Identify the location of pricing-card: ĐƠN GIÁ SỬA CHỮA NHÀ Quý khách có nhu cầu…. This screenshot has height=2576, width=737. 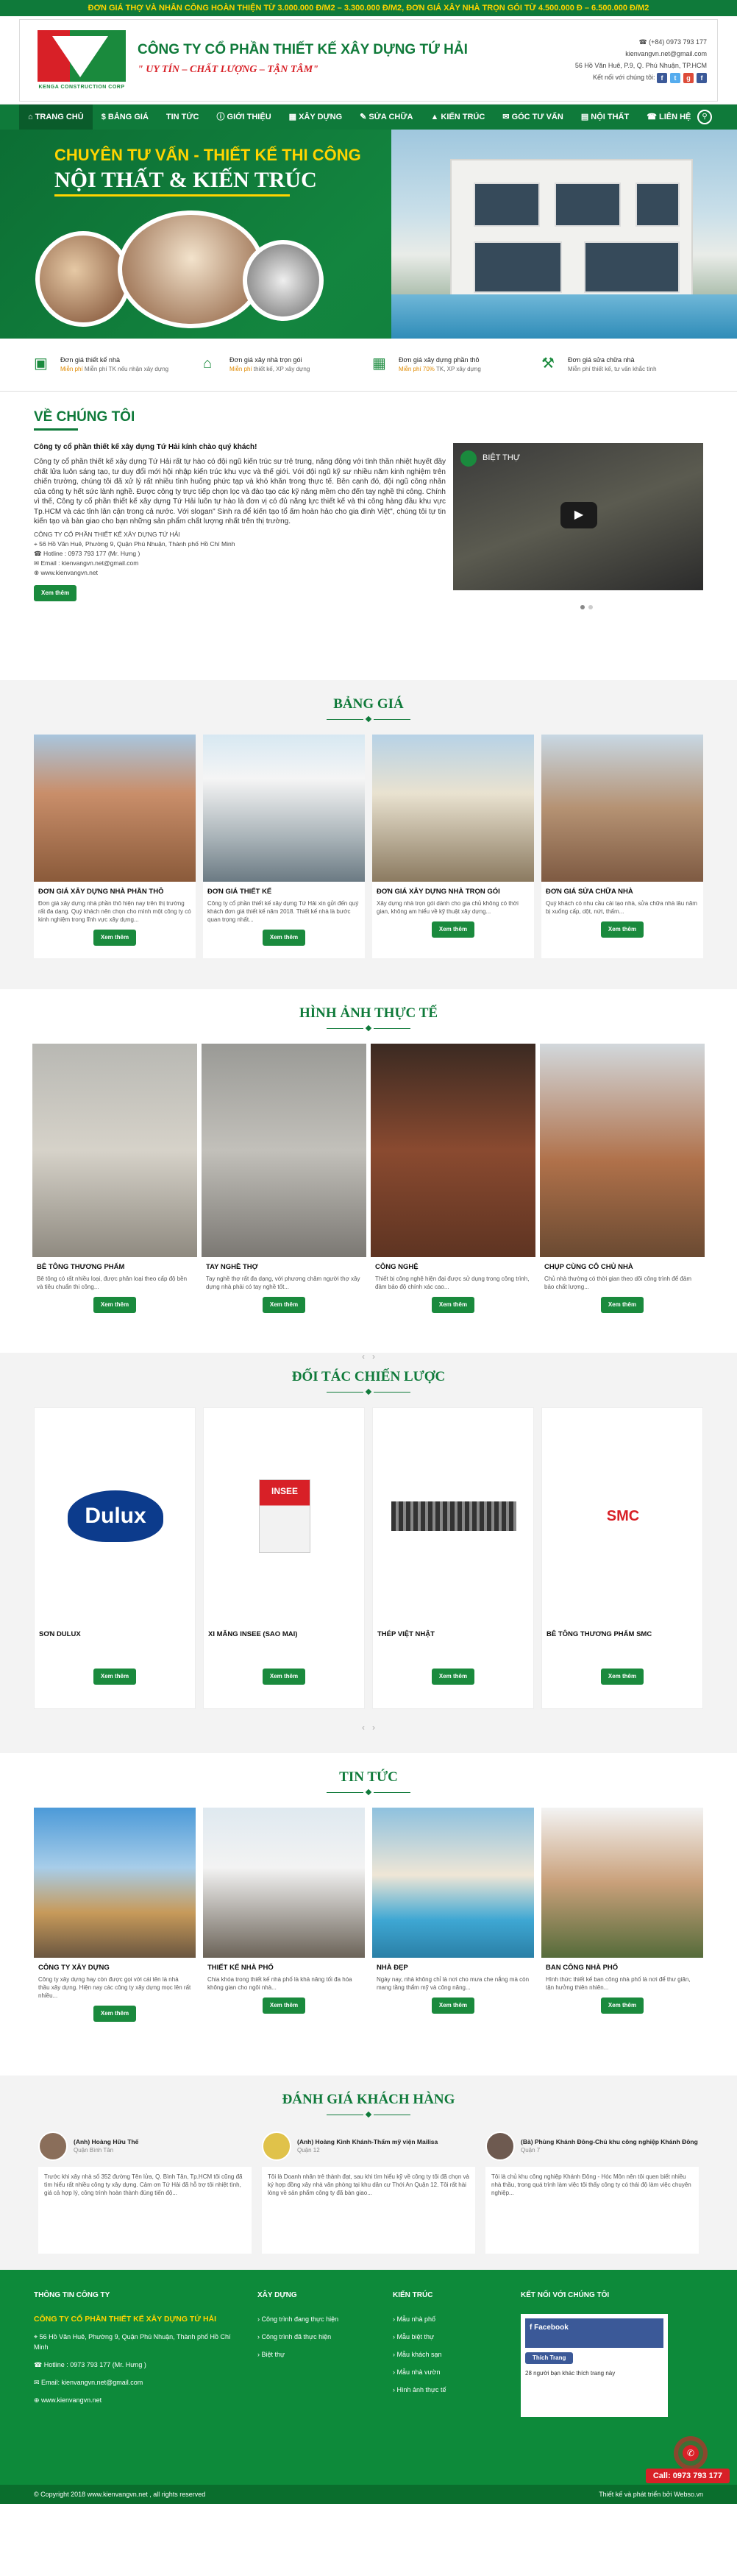
(622, 847).